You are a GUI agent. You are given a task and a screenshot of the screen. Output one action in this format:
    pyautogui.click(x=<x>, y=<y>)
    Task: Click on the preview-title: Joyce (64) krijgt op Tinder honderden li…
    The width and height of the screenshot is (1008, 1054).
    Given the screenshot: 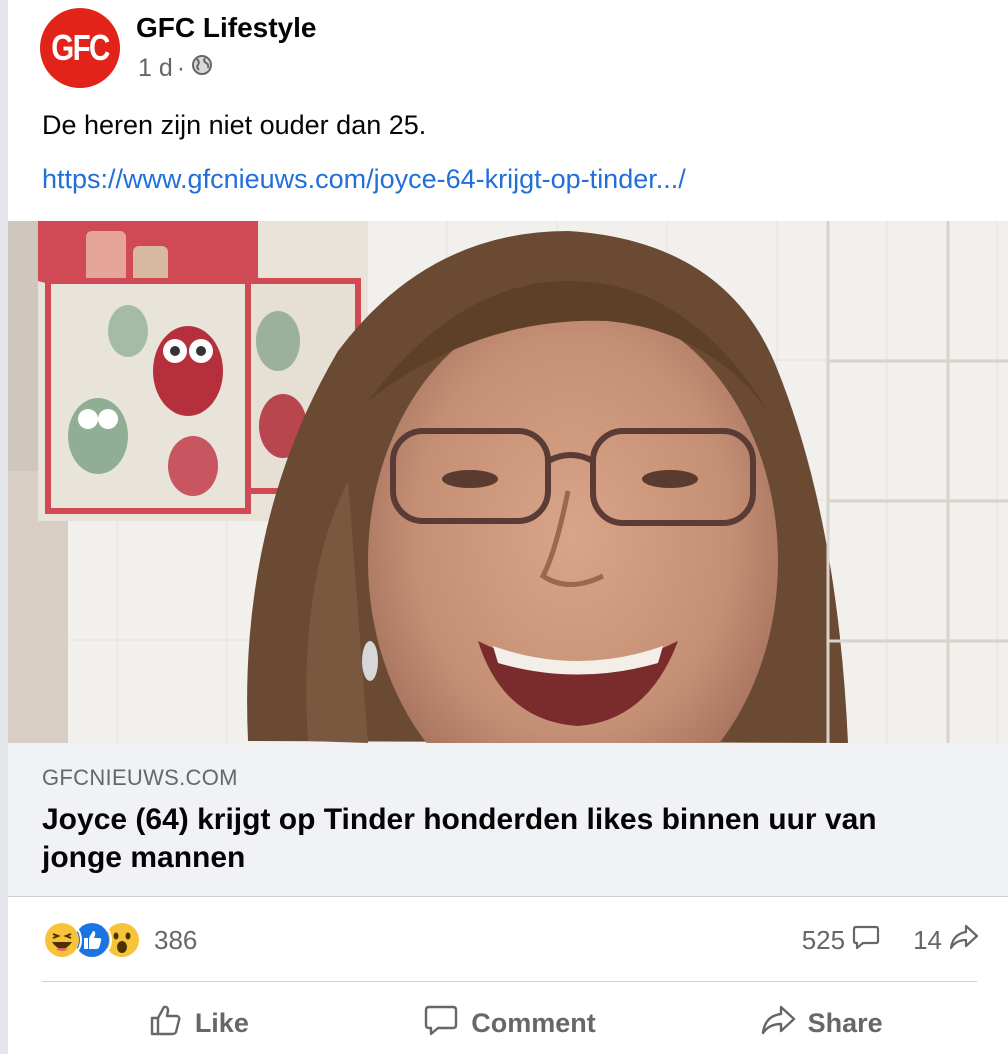 What is the action you would take?
    pyautogui.click(x=502, y=839)
    